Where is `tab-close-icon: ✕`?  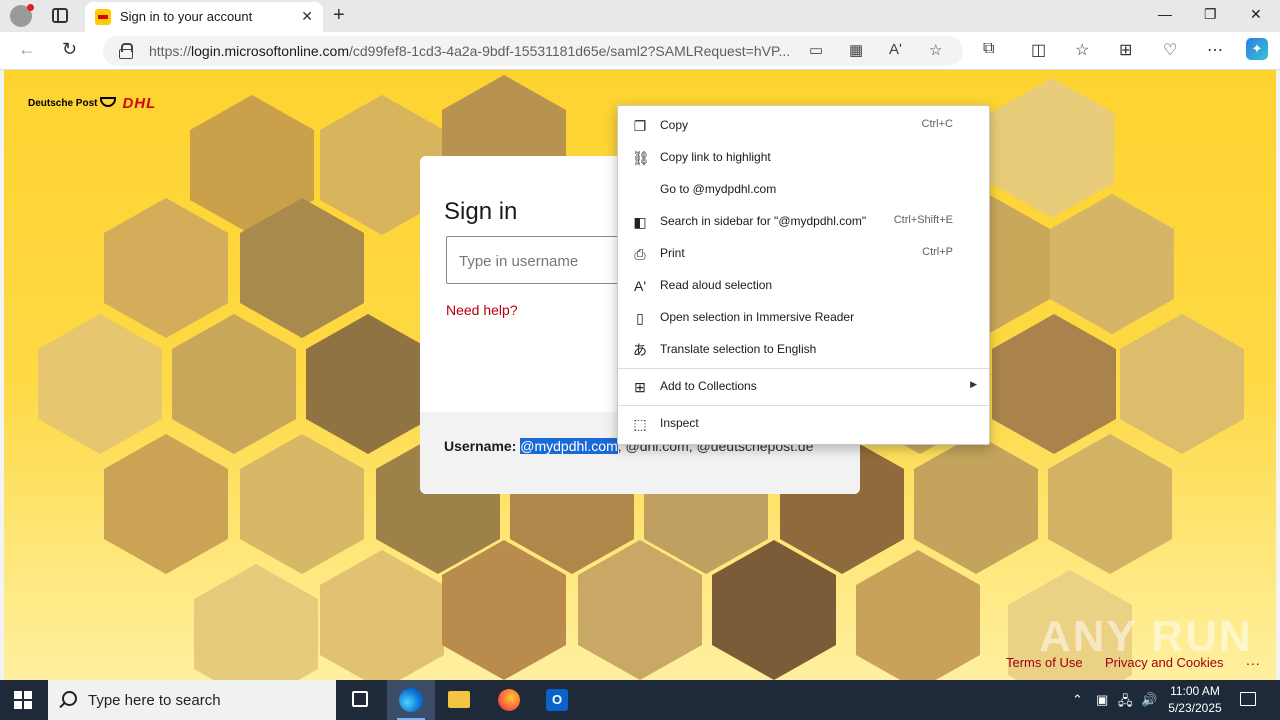
tab-close-icon: ✕ is located at coordinates (307, 16).